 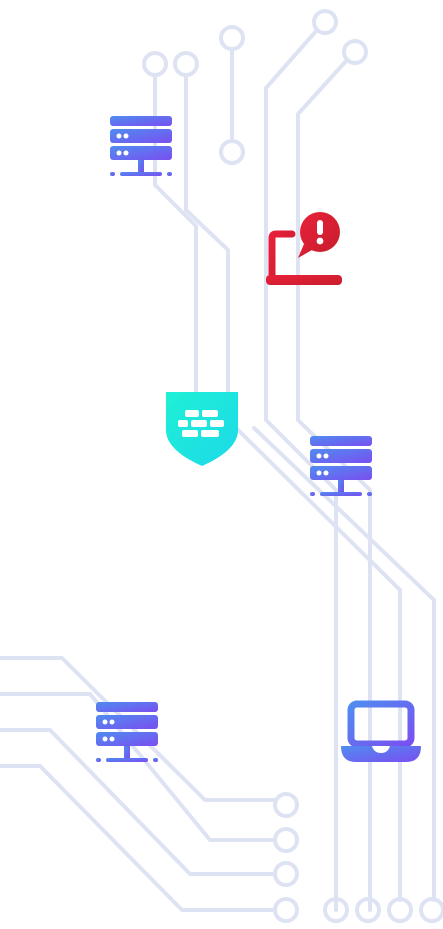 What do you see at coordinates (304, 249) in the screenshot?
I see `laptop-alert-icon` at bounding box center [304, 249].